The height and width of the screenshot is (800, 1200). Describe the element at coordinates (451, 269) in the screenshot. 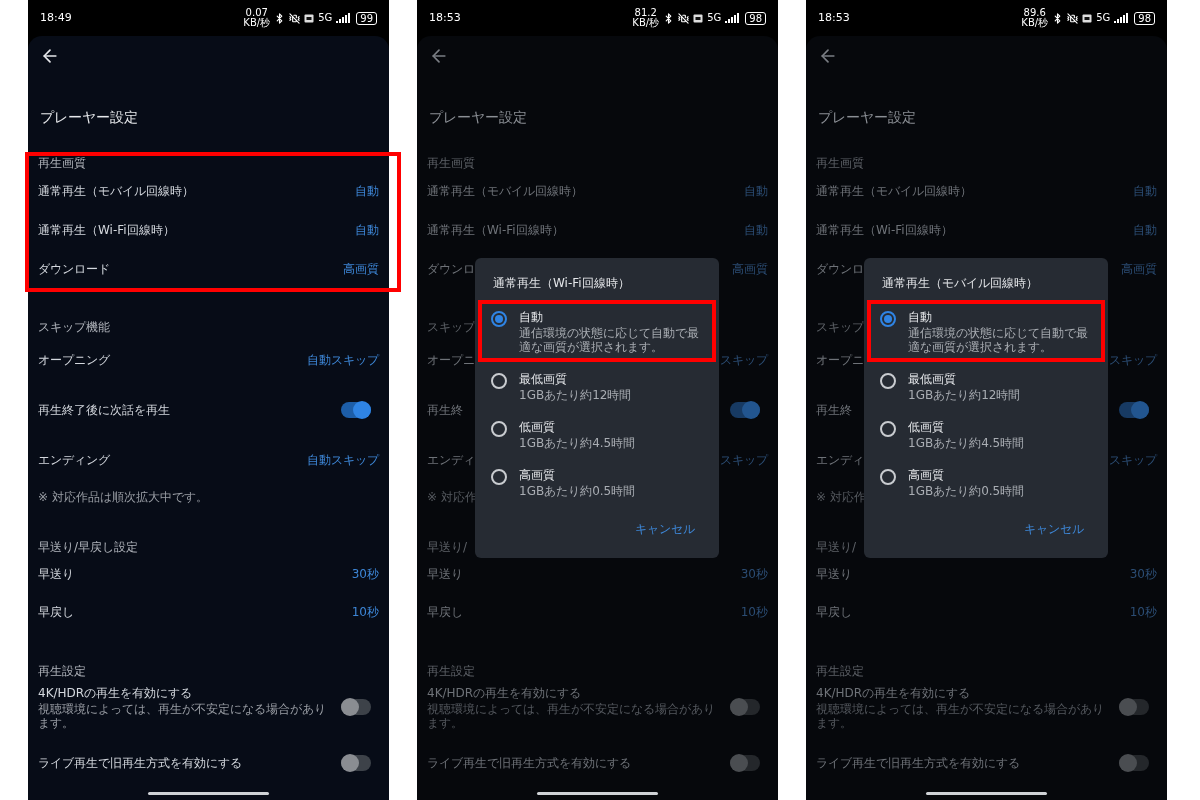

I see `setting-label: ダウンロ` at that location.